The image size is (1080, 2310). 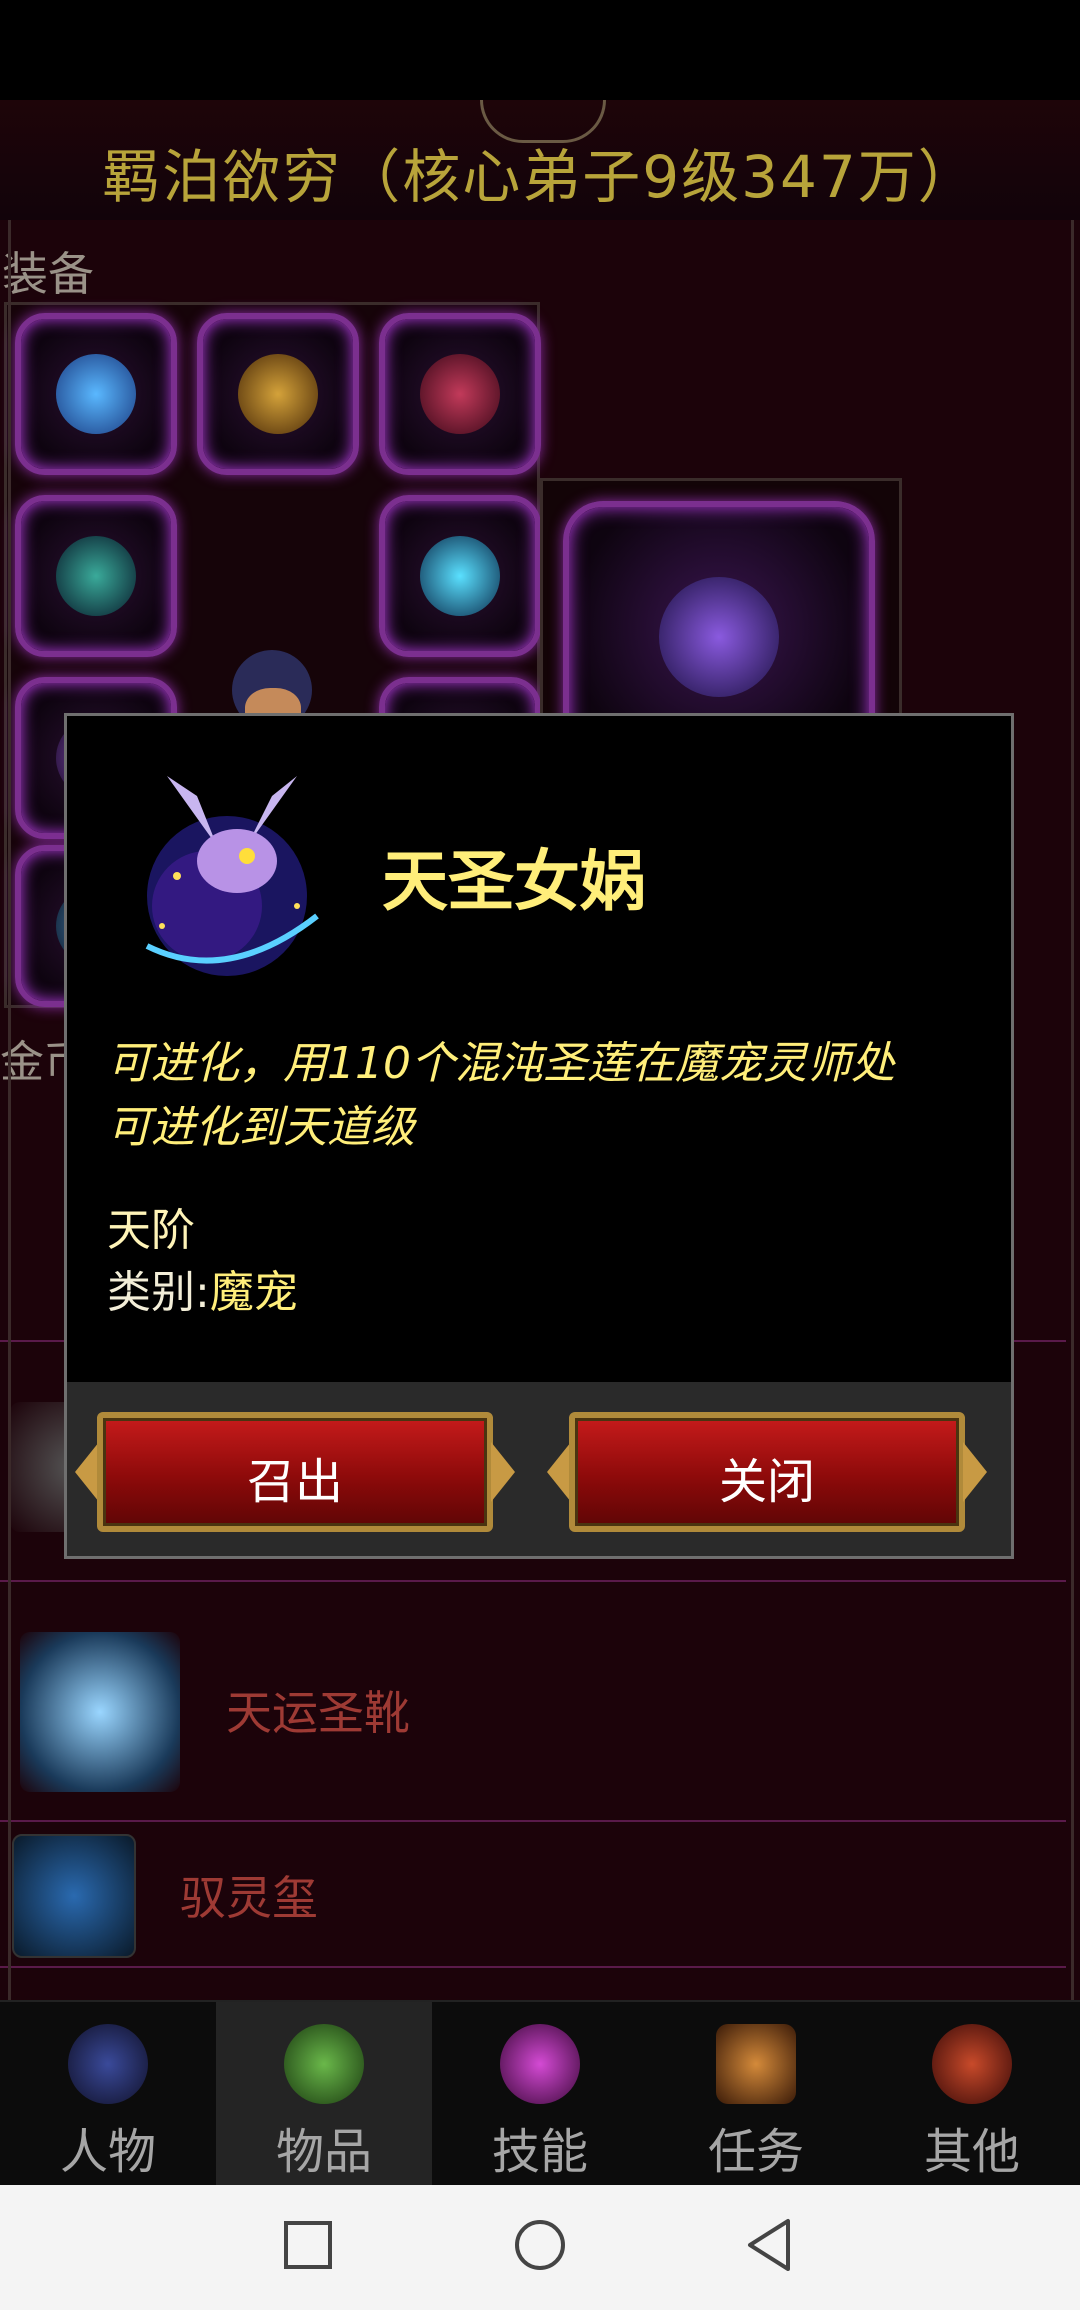 What do you see at coordinates (539, 1469) in the screenshot?
I see `dialog-button-bar: 召出 关闭` at bounding box center [539, 1469].